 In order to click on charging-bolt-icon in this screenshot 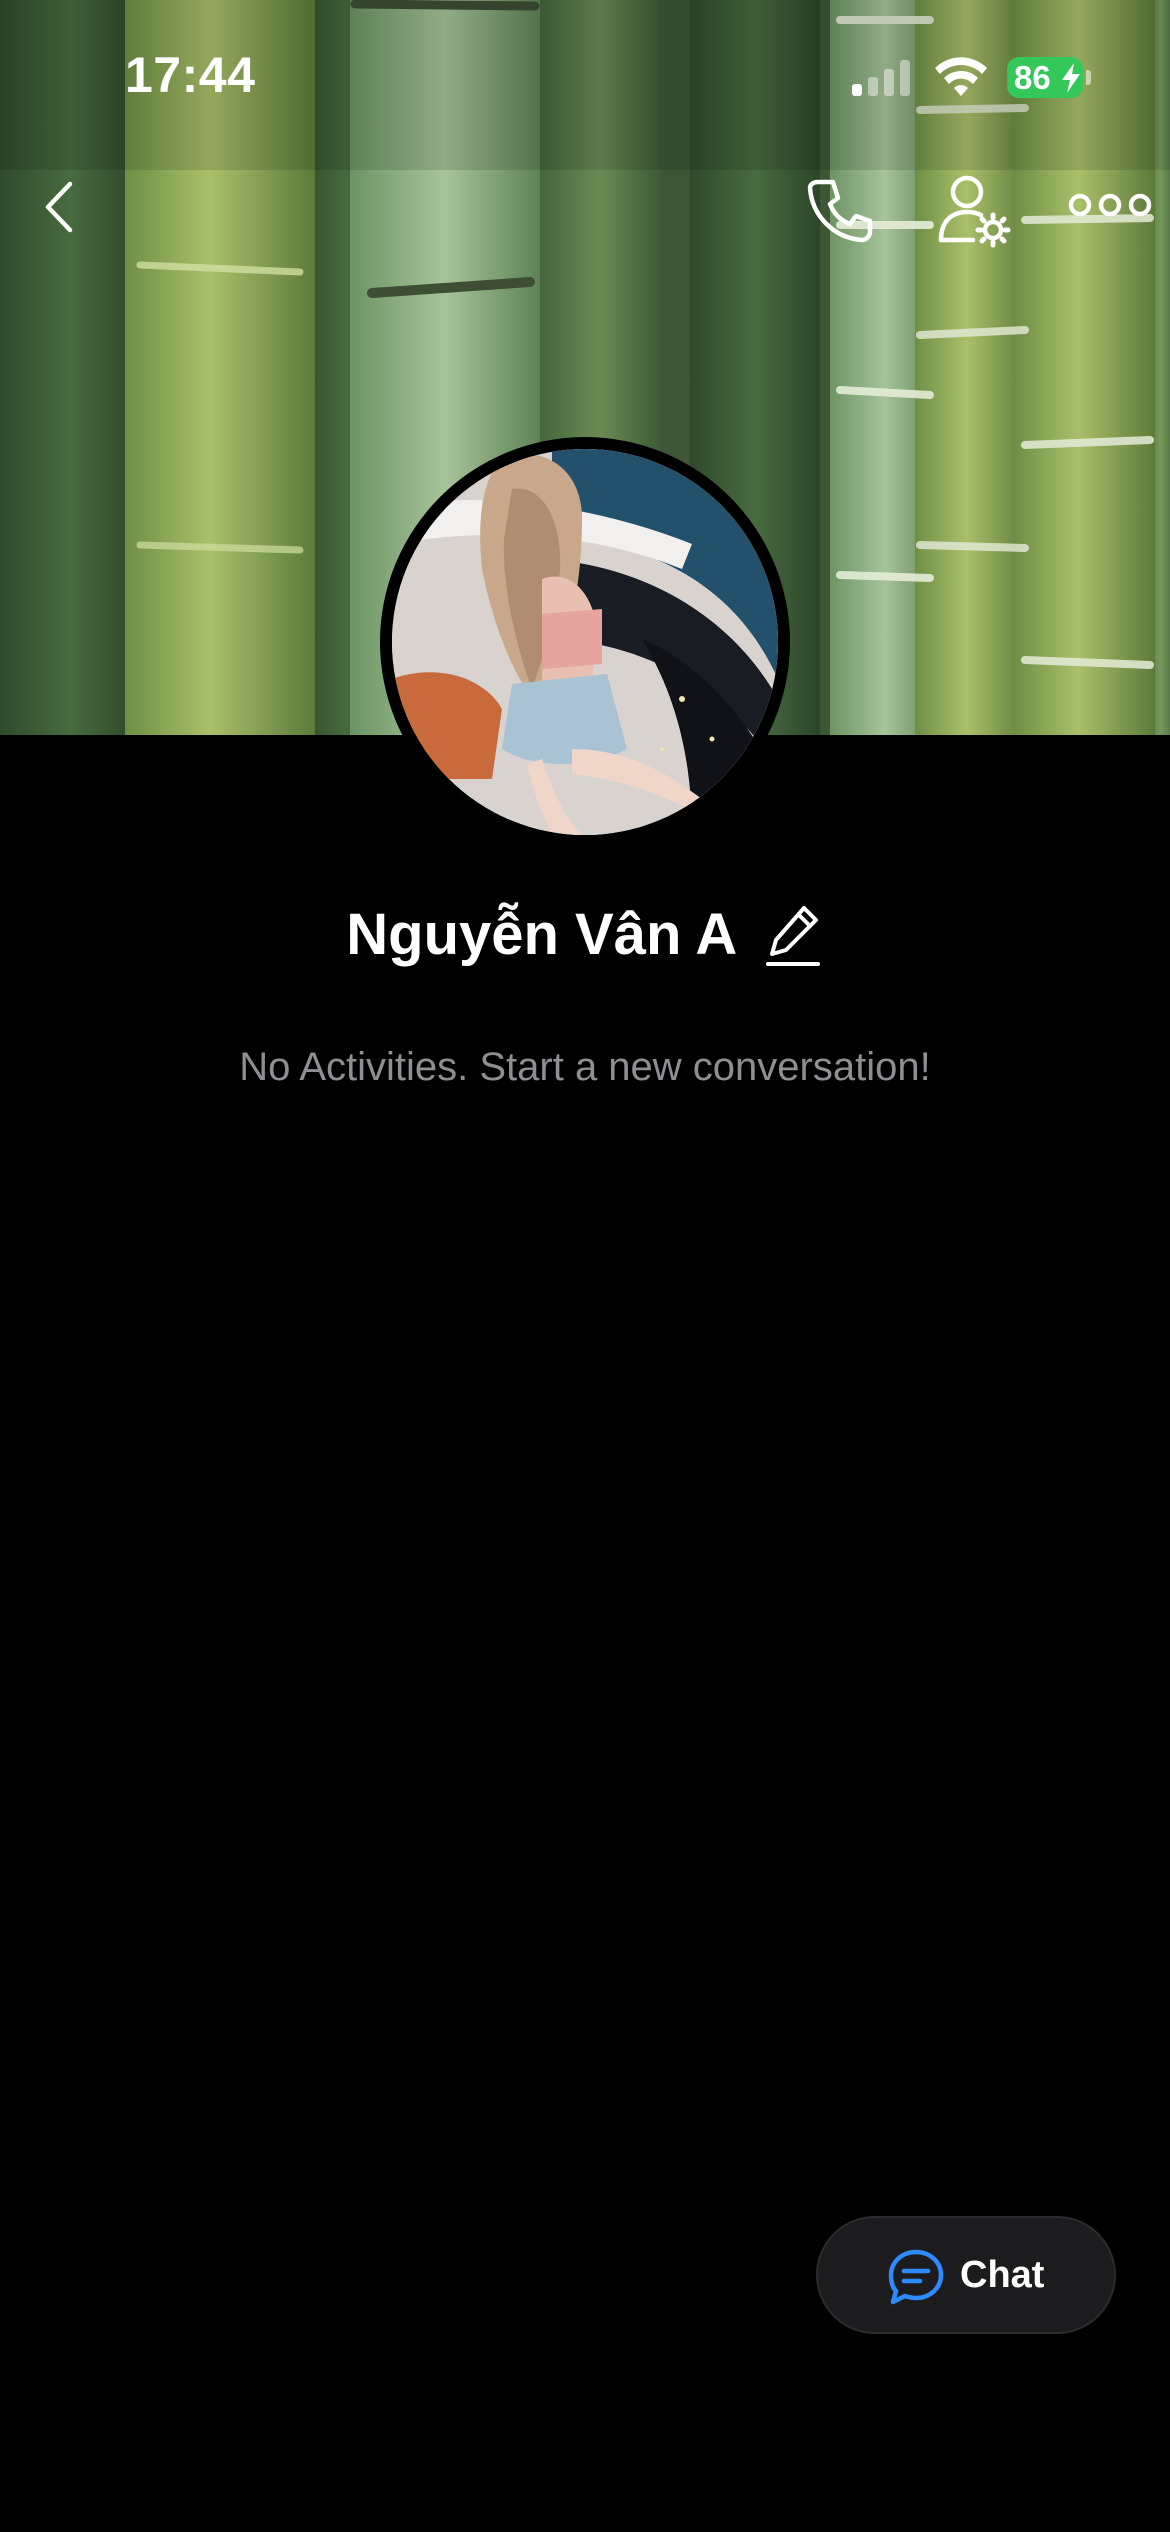, I will do `click(1071, 78)`.